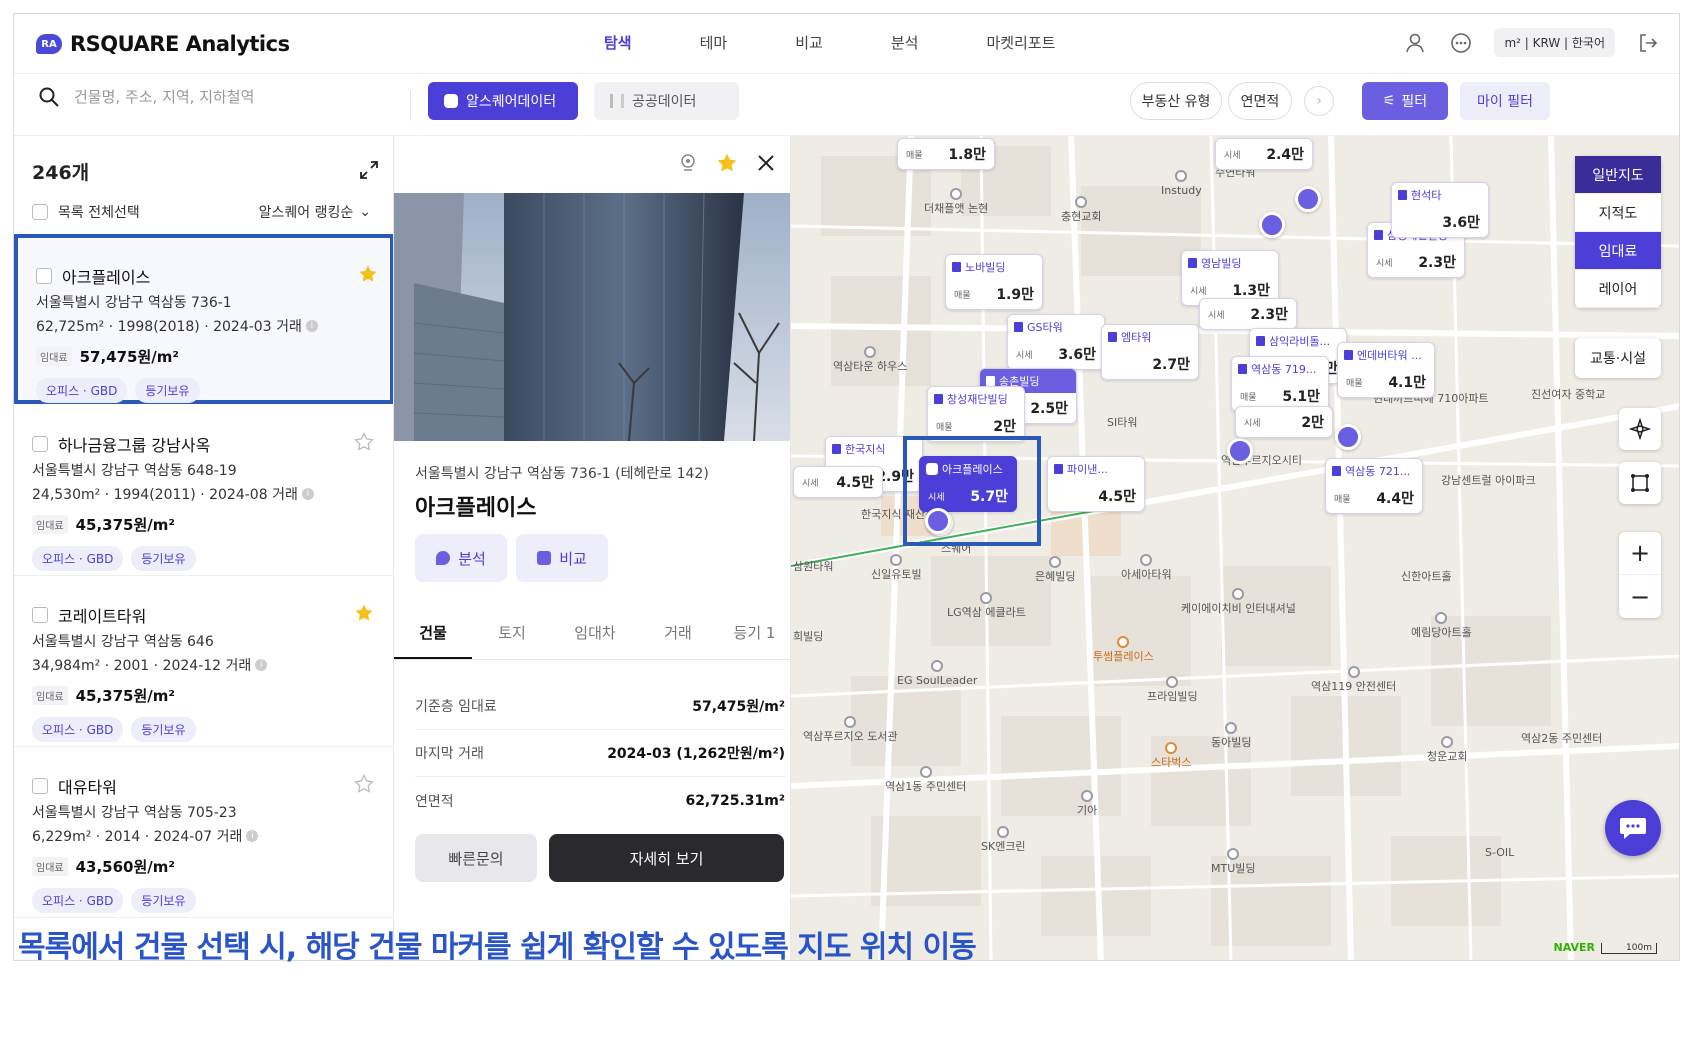  I want to click on tab-transaction: 거래, so click(678, 632).